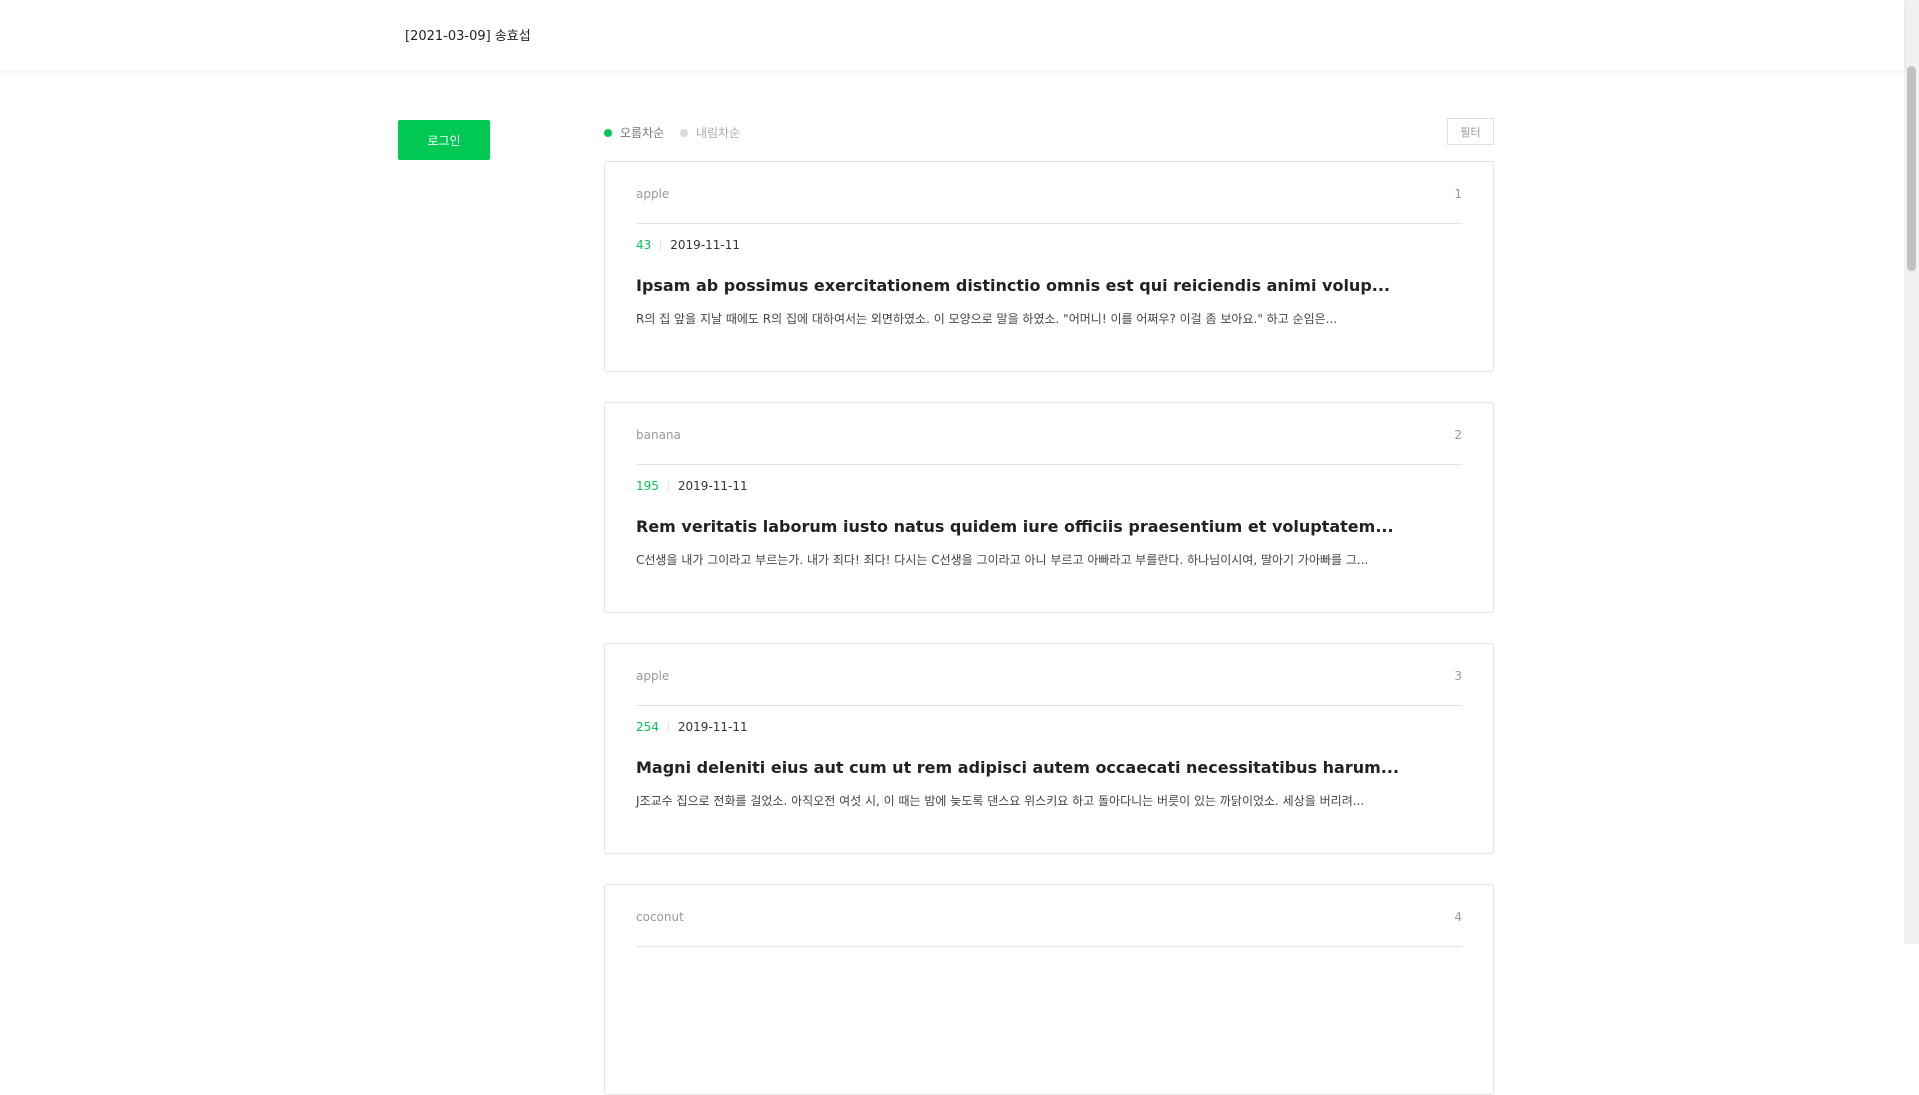  What do you see at coordinates (1458, 917) in the screenshot?
I see `post-number: 4` at bounding box center [1458, 917].